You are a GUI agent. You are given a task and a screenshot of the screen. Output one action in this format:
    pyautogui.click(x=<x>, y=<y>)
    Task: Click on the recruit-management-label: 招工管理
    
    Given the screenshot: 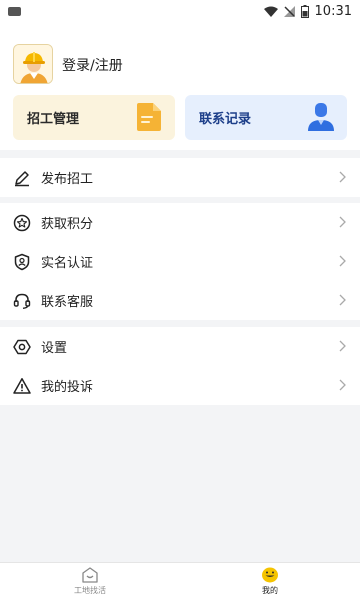 What is the action you would take?
    pyautogui.click(x=53, y=119)
    